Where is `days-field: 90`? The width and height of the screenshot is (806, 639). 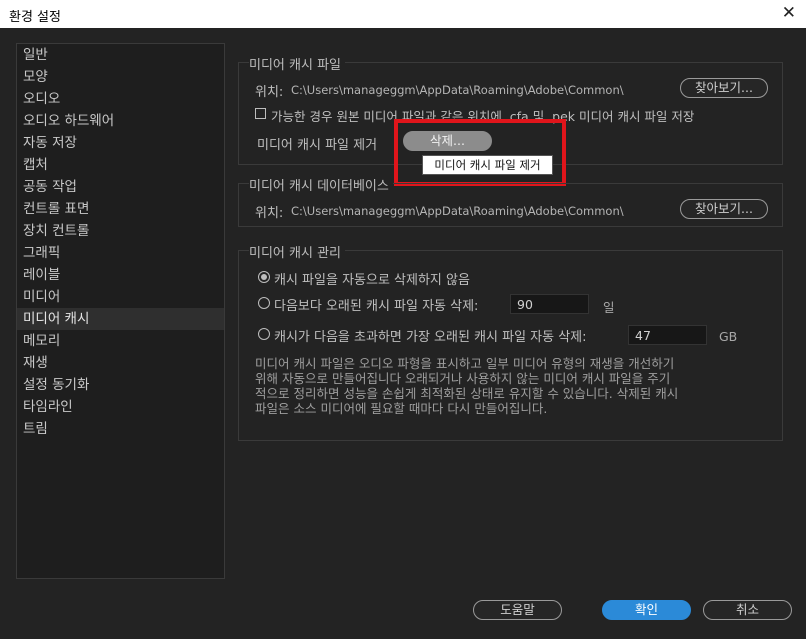
days-field: 90 is located at coordinates (549, 304).